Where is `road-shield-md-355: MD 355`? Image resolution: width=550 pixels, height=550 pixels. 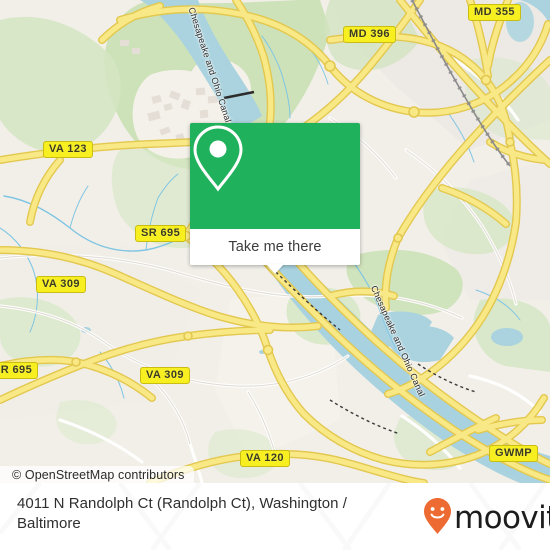 road-shield-md-355: MD 355 is located at coordinates (494, 12).